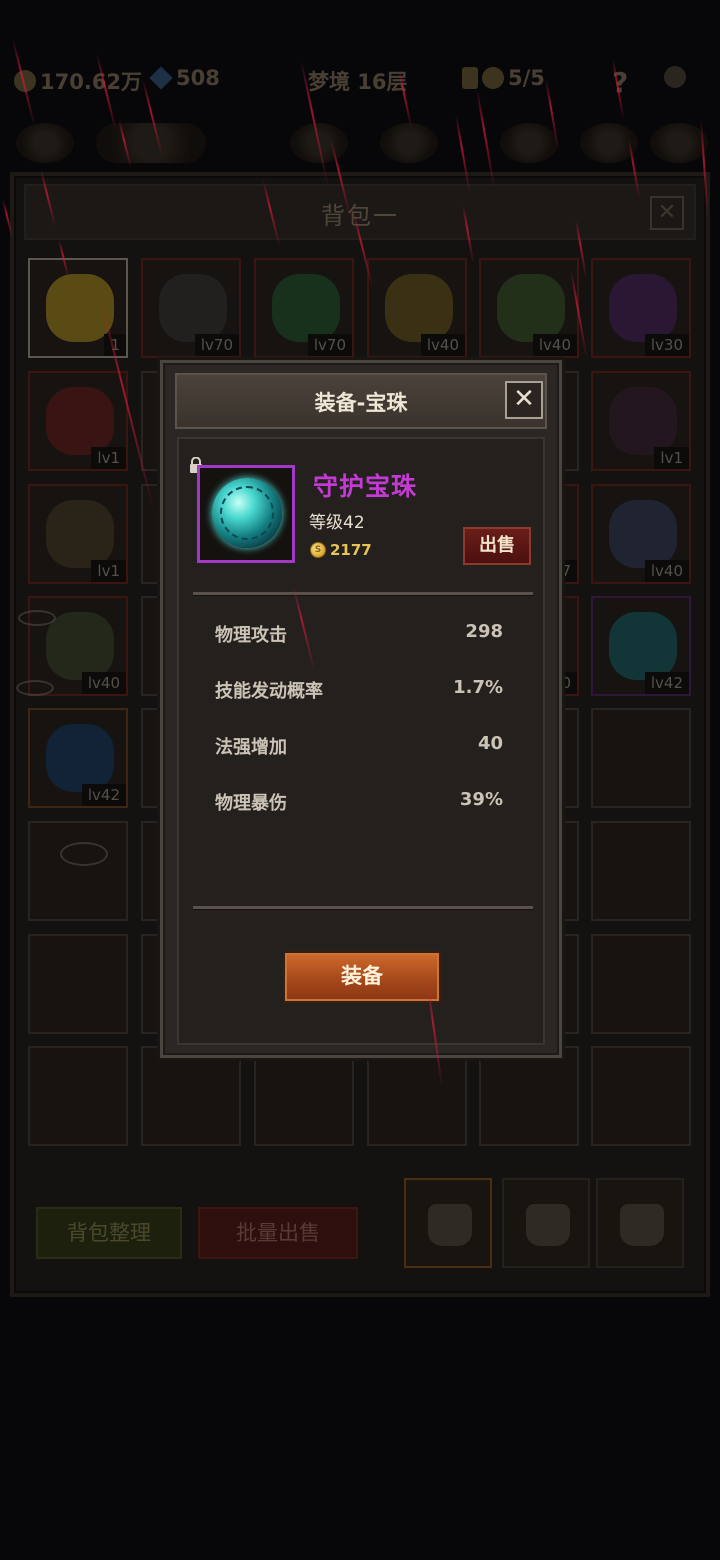 Image resolution: width=720 pixels, height=1560 pixels. What do you see at coordinates (341, 550) in the screenshot?
I see `item-price: S 2177` at bounding box center [341, 550].